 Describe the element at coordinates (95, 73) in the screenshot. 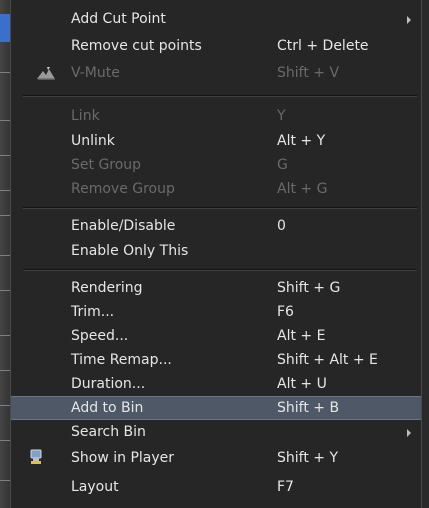

I see `menu-item-label: V-Mute` at that location.